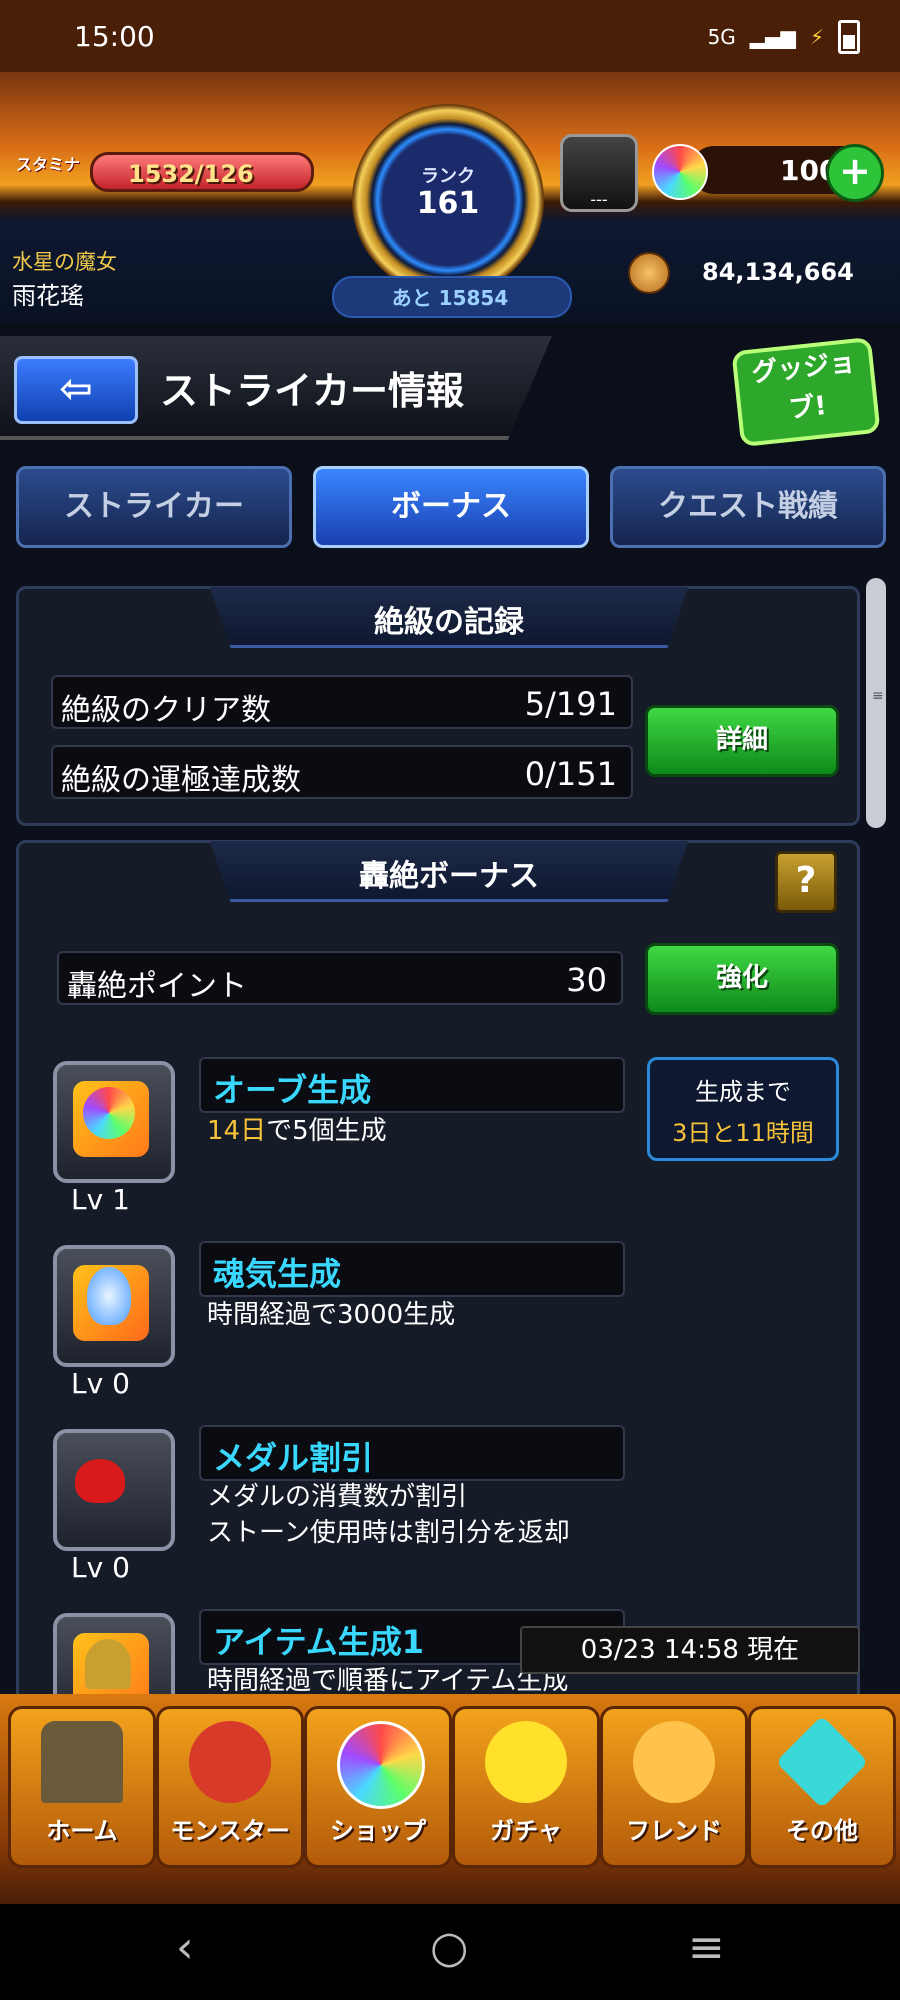 This screenshot has width=900, height=2000. Describe the element at coordinates (191, 174) in the screenshot. I see `stamina-value: 1532/126` at that location.